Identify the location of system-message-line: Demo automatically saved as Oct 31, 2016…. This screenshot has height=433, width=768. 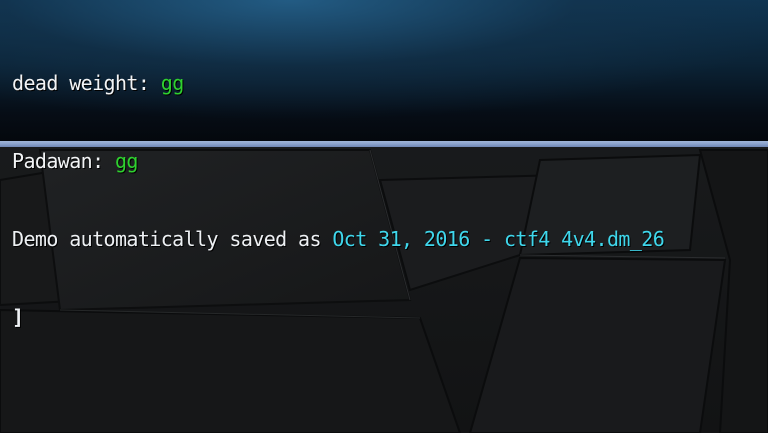
(338, 239).